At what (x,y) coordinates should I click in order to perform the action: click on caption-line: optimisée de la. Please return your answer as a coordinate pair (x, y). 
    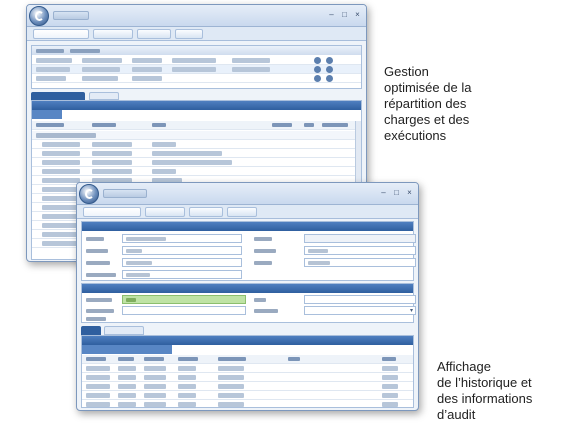
    Looking at the image, I should click on (428, 87).